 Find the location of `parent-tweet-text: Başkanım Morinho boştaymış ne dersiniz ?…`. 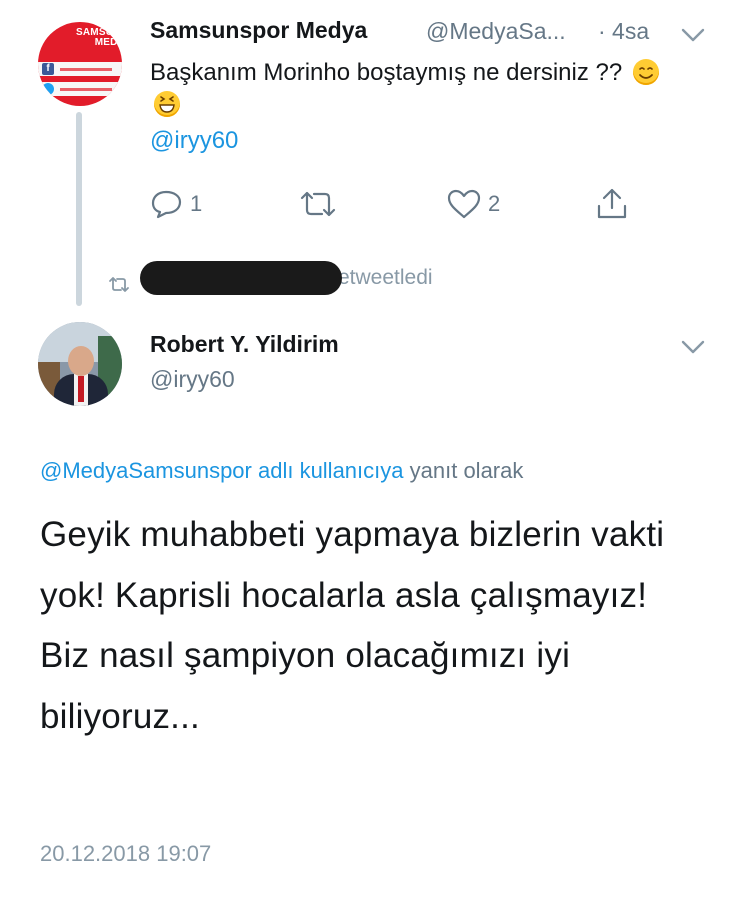

parent-tweet-text: Başkanım Morinho boştaymış ne dersiniz ?… is located at coordinates (405, 89).